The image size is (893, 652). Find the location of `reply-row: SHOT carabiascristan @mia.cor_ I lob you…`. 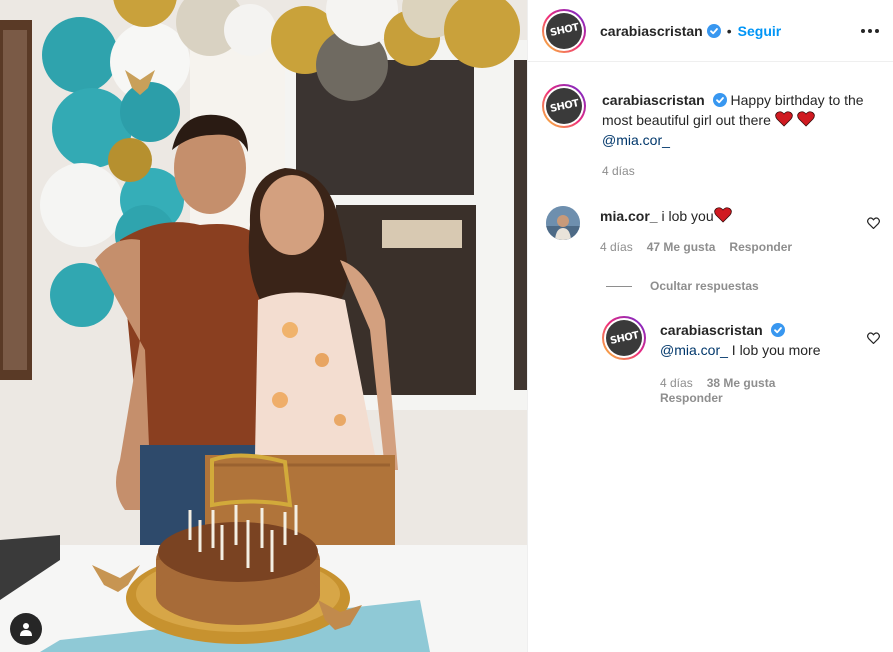

reply-row: SHOT carabiascristan @mia.cor_ I lob you… is located at coordinates (732, 361).